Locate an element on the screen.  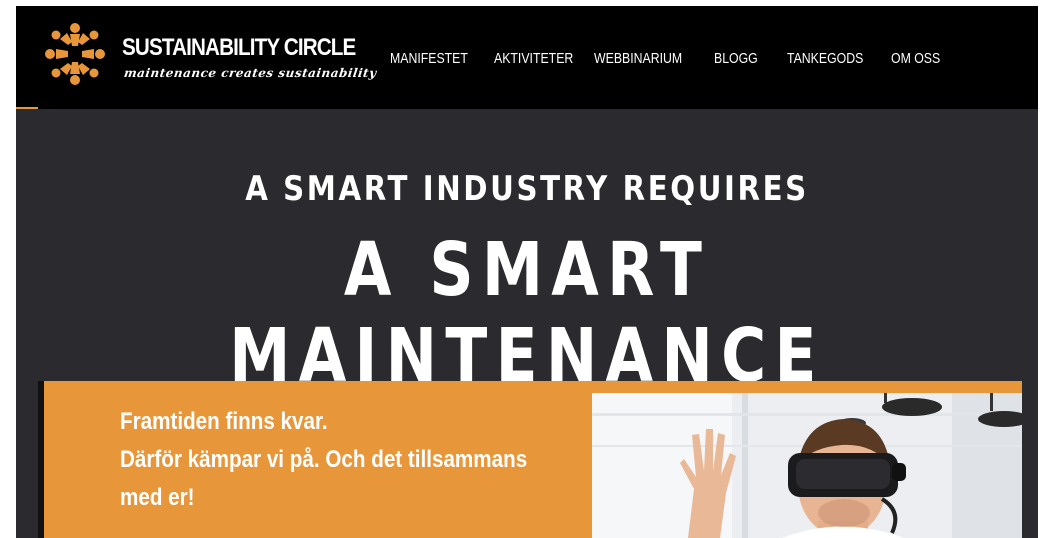
brand-tagline: maintenance creates sustainability is located at coordinates (250, 73).